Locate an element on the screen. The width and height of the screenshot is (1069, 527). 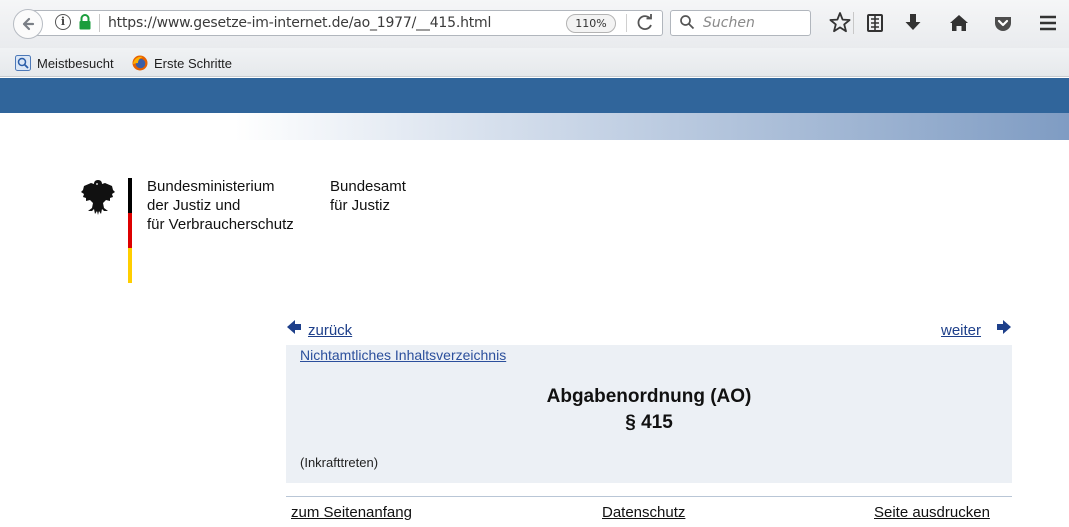
privacy-link: Datenschutz is located at coordinates (643, 512).